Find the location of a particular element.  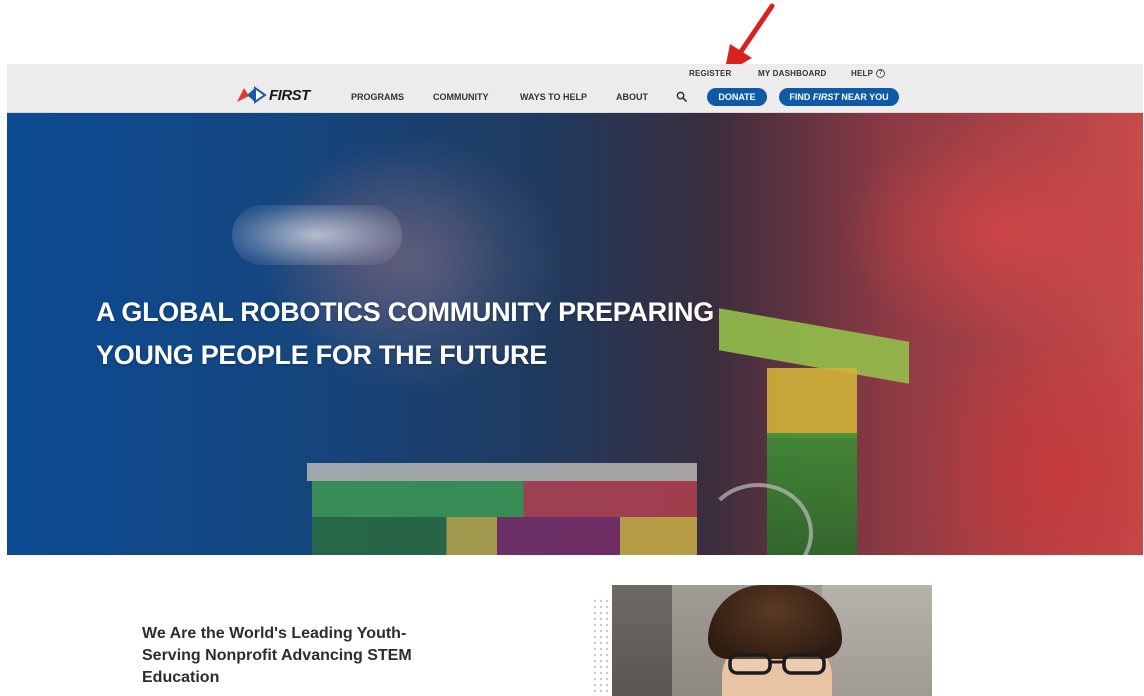

logo-text: FIRST is located at coordinates (289, 95).